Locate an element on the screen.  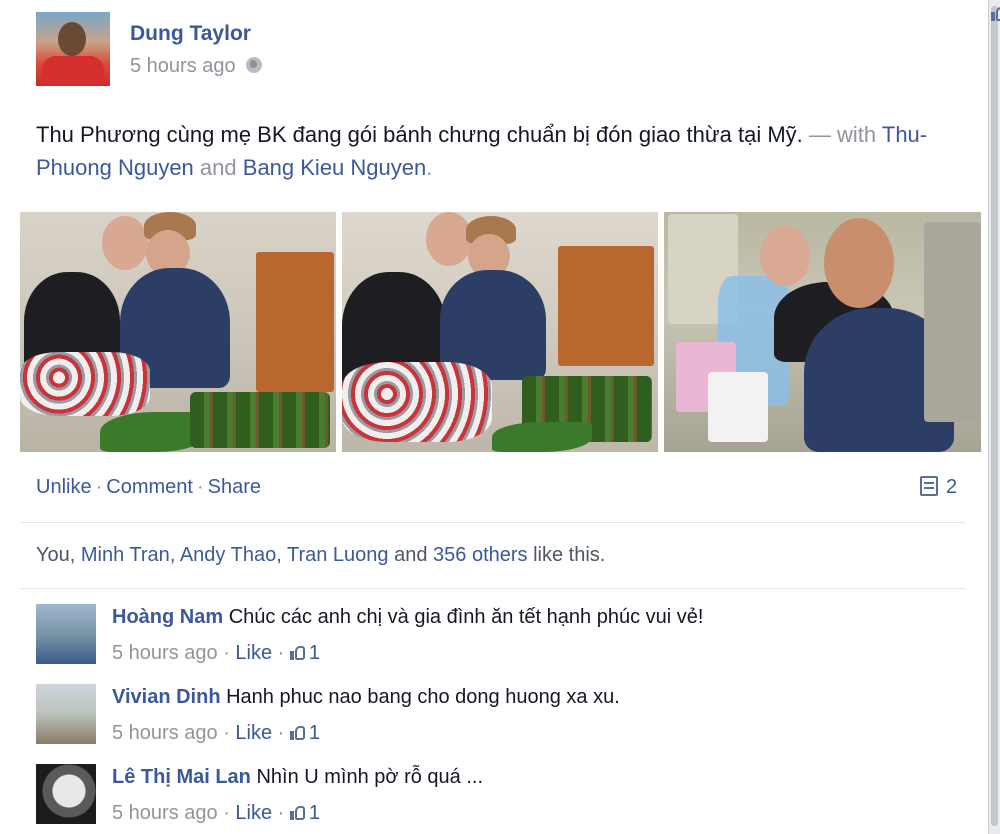
unlike-link: Unlike is located at coordinates (64, 487).